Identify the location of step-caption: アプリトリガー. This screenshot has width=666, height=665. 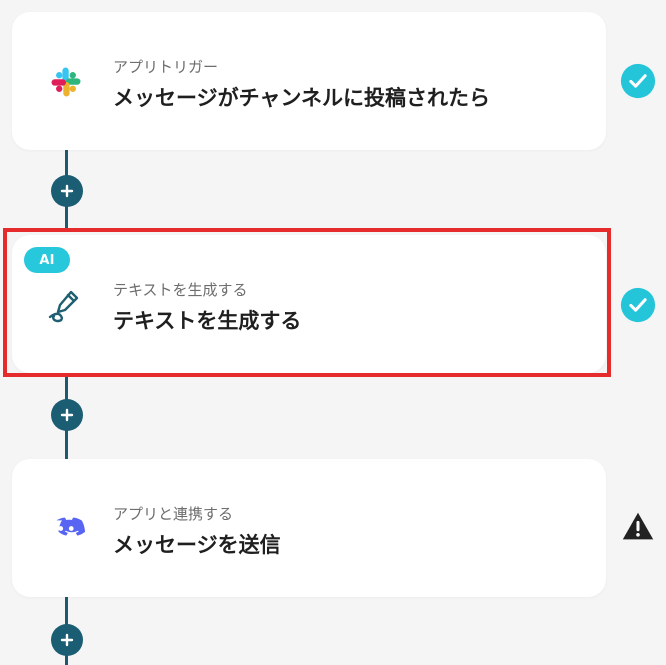
(166, 67).